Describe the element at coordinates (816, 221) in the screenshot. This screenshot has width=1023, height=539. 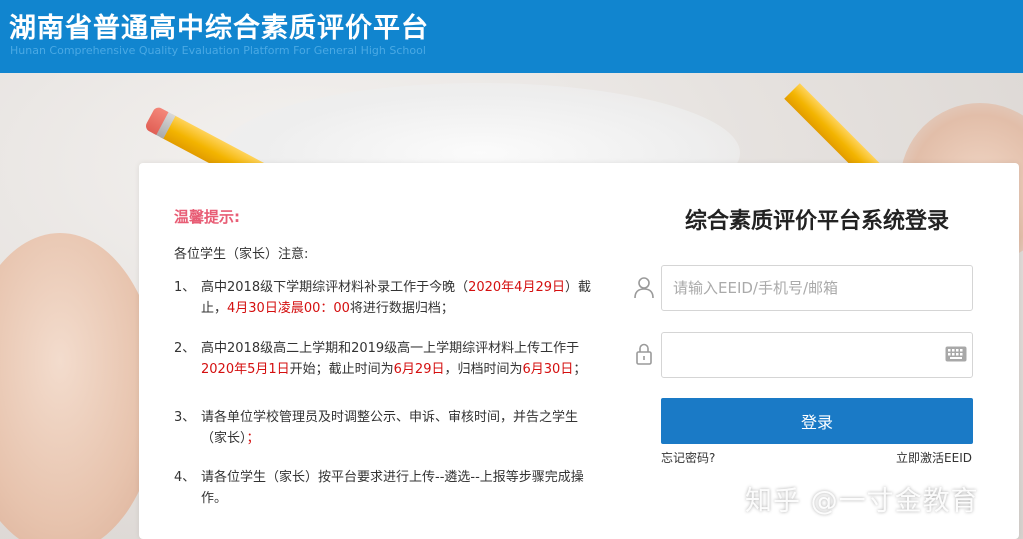
I see `login-title: 综合素质评价平台系统登录` at that location.